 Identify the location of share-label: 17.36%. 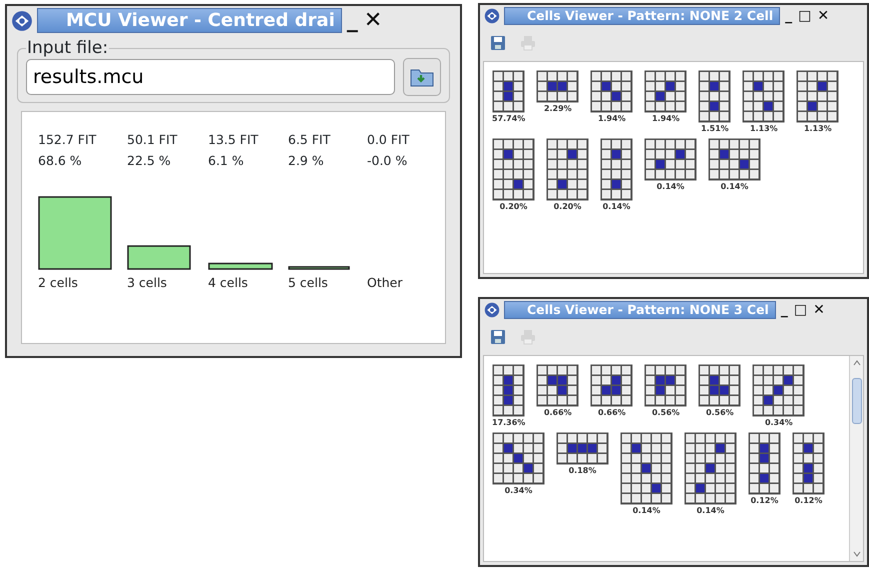
(509, 423).